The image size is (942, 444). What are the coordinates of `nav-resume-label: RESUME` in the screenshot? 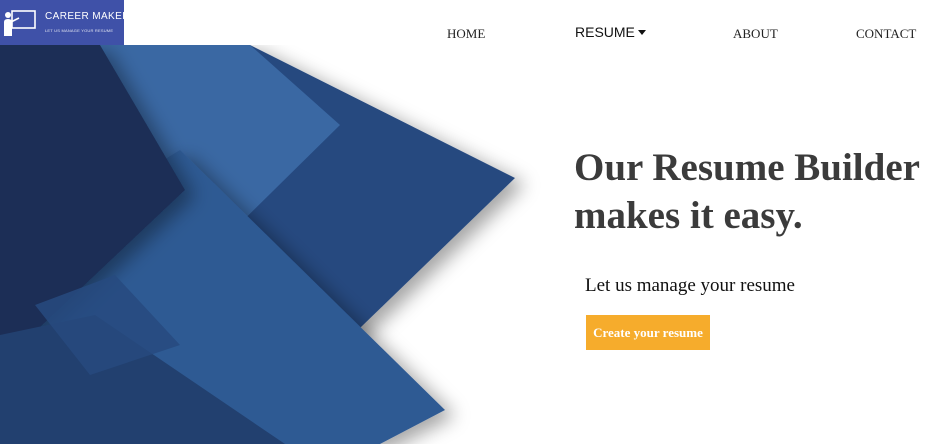 It's located at (605, 32).